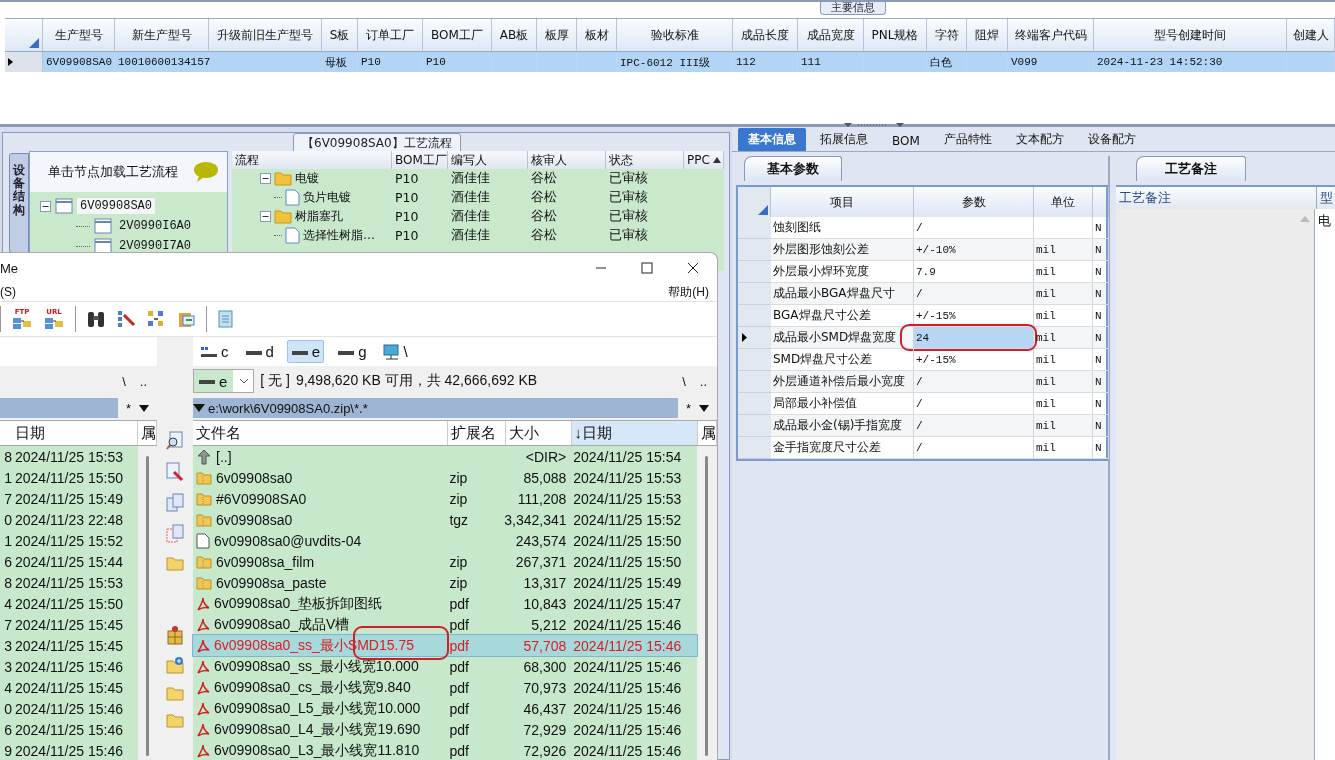 Image resolution: width=1335 pixels, height=760 pixels. I want to click on drive-button: c, so click(214, 351).